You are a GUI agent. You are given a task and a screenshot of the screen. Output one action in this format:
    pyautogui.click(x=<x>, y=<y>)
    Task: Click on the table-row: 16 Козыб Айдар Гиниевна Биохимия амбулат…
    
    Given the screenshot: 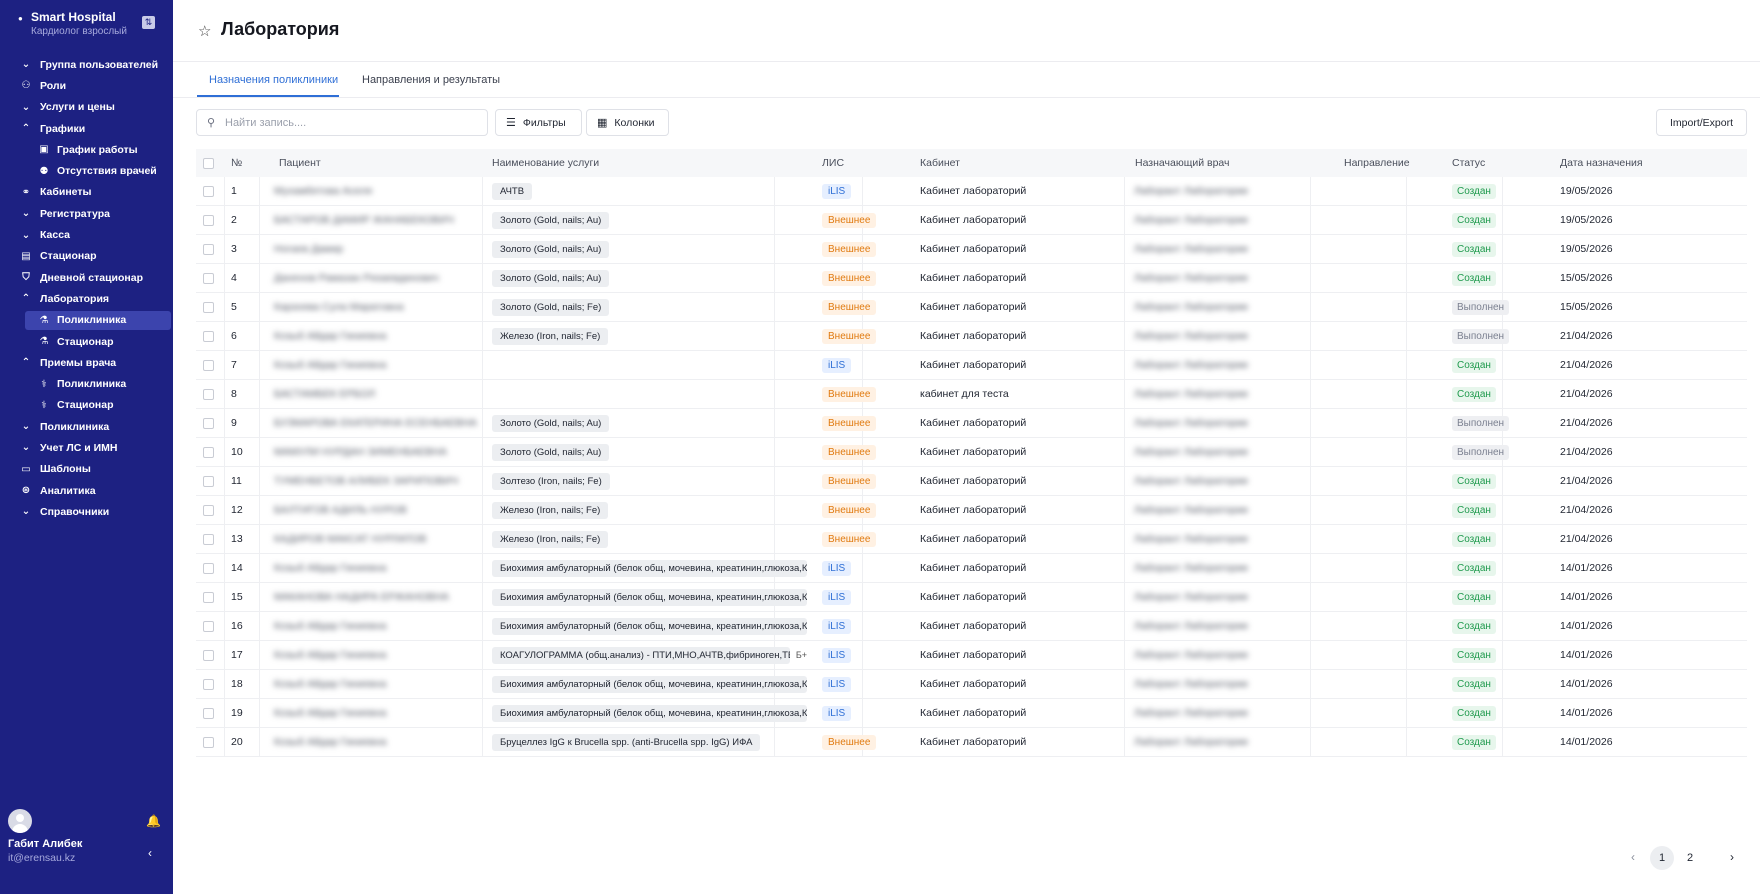 What is the action you would take?
    pyautogui.click(x=971, y=626)
    